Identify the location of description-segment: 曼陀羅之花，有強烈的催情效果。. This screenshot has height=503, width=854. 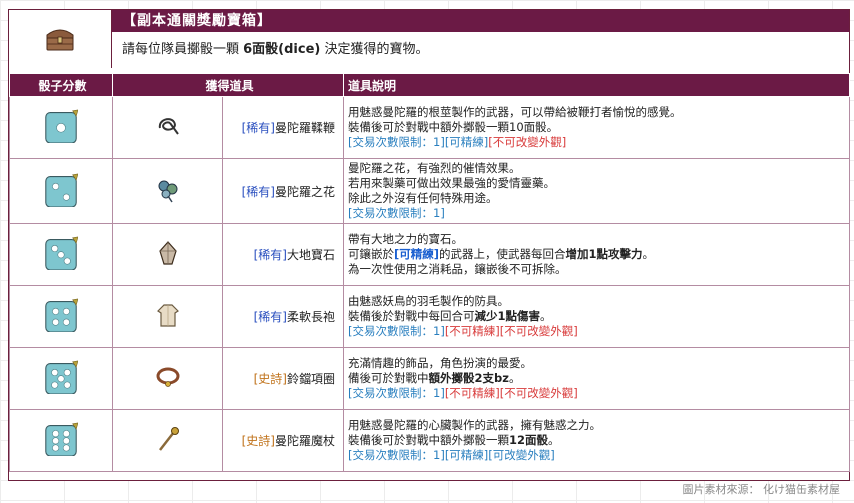
(434, 168).